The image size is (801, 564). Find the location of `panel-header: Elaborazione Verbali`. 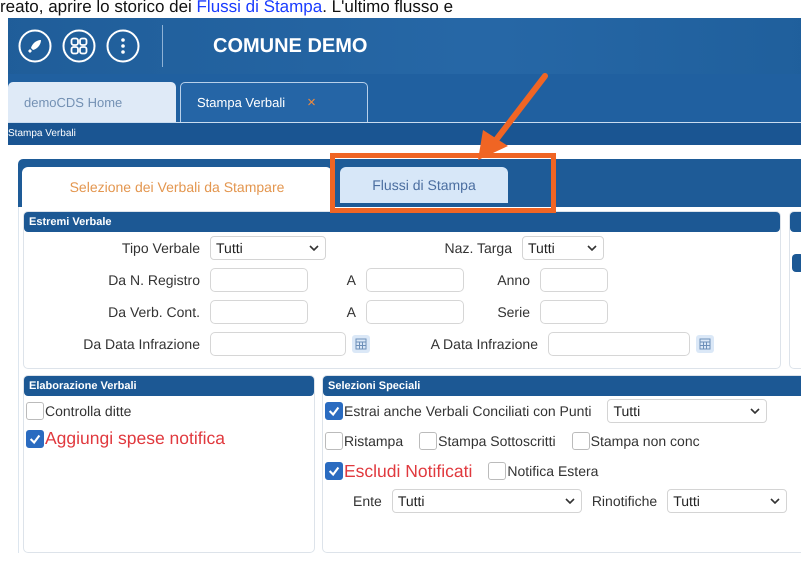

panel-header: Elaborazione Verbali is located at coordinates (169, 386).